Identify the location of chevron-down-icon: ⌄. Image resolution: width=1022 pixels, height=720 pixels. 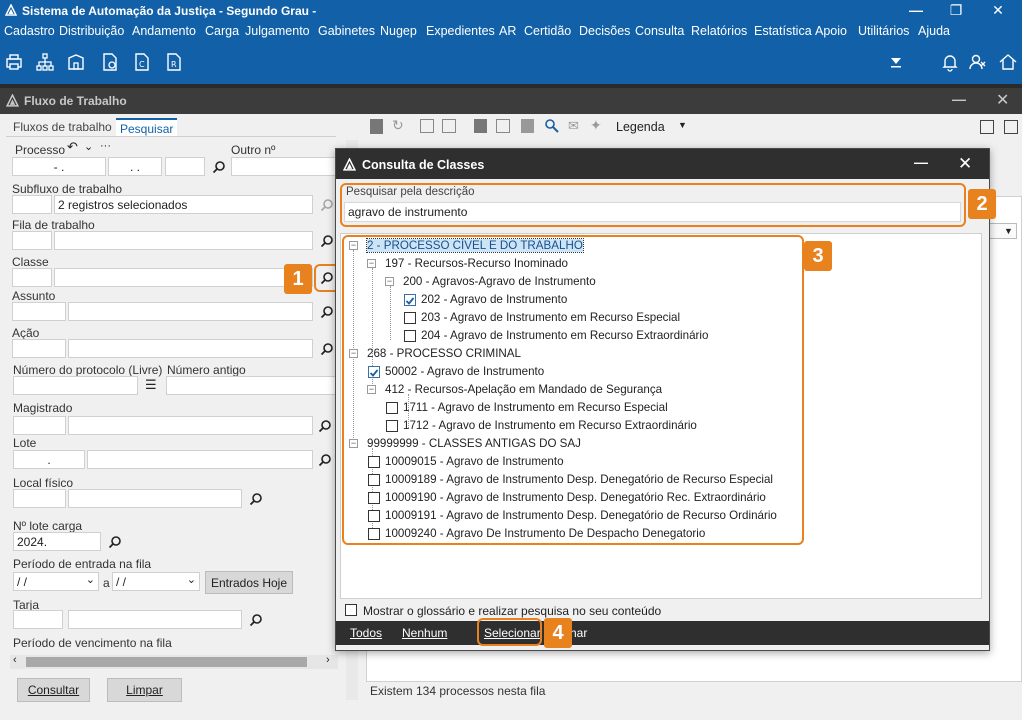
(88, 146).